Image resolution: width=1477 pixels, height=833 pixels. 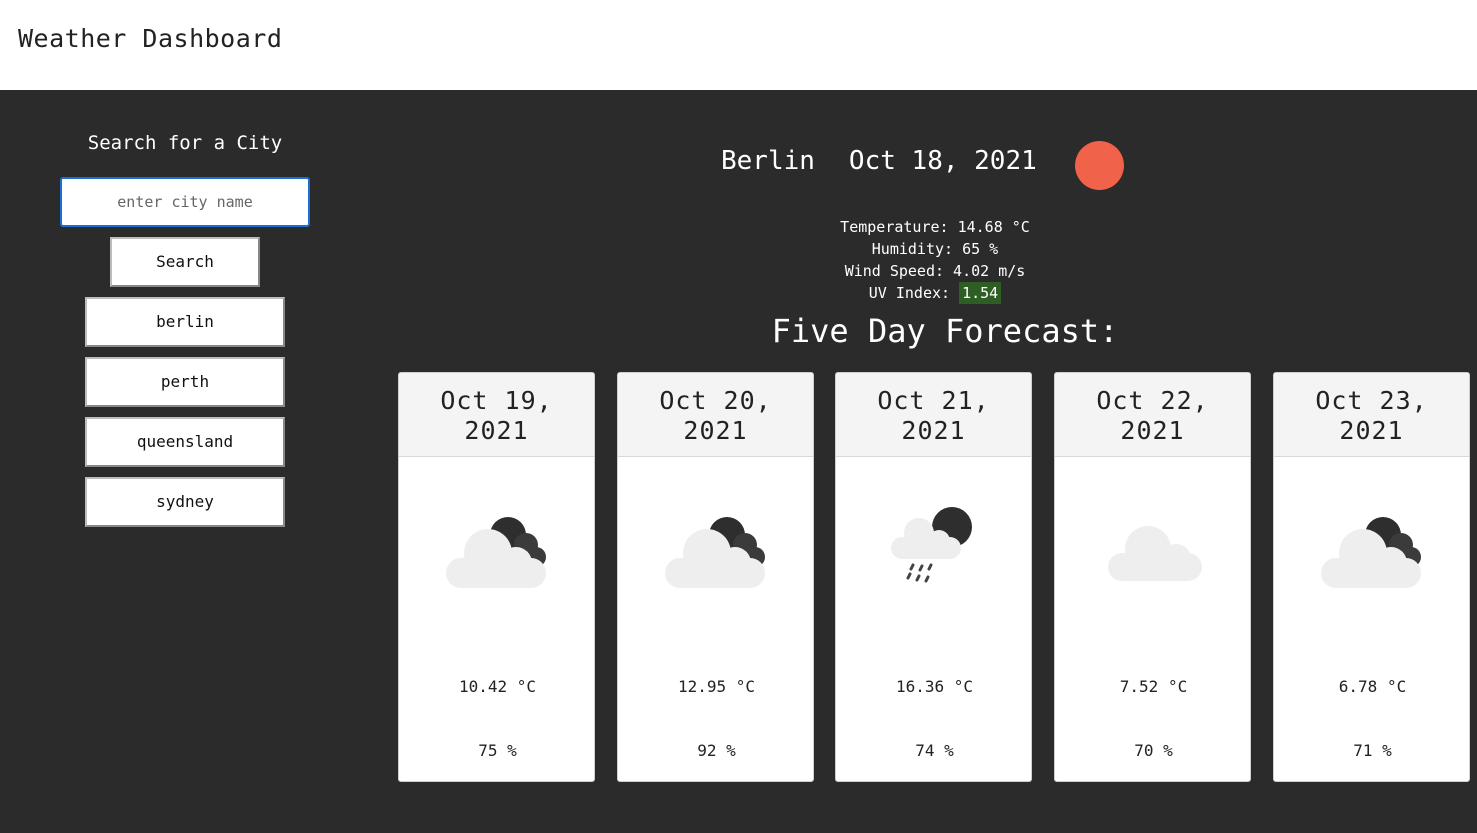 I want to click on current-wind-speed: Wind Speed: 4.02 m/s, so click(x=935, y=271).